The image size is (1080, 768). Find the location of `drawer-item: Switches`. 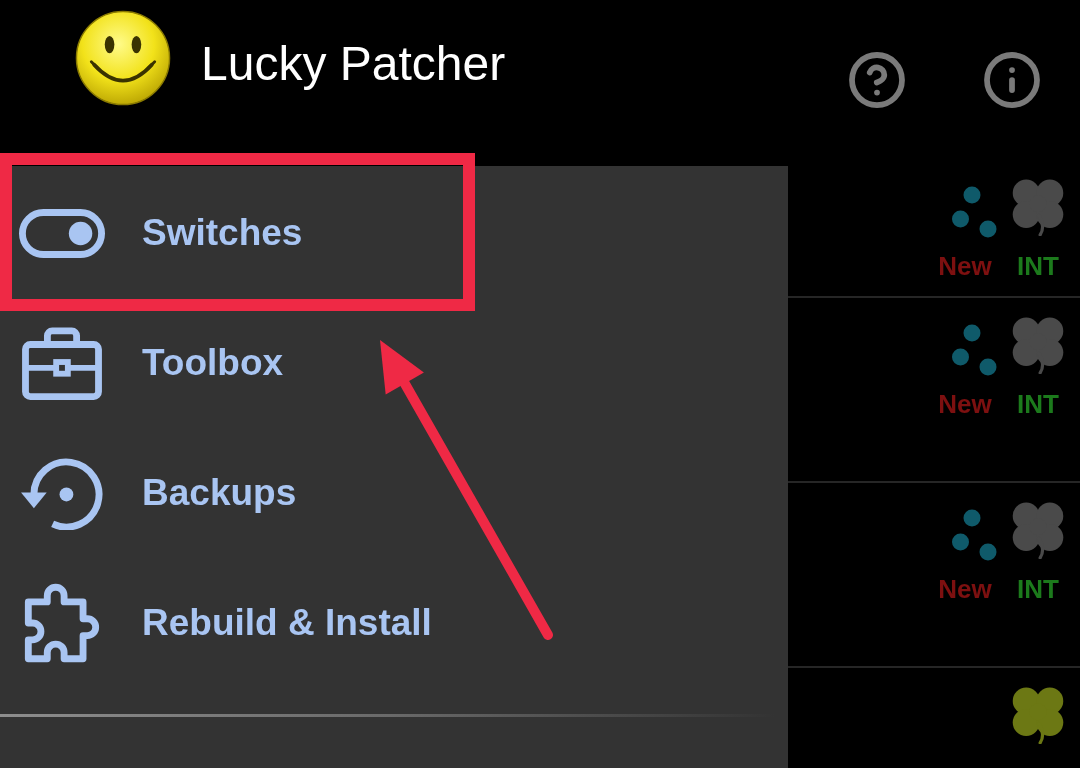

drawer-item: Switches is located at coordinates (237, 233).